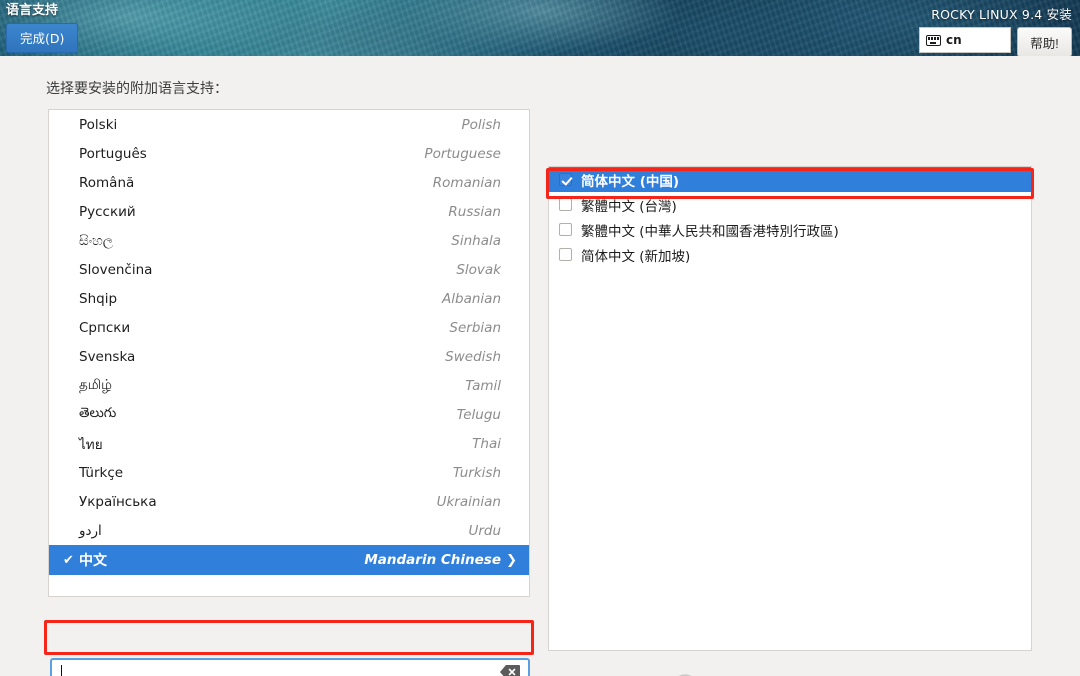  What do you see at coordinates (289, 443) in the screenshot?
I see `language-row: ไทย Thai` at bounding box center [289, 443].